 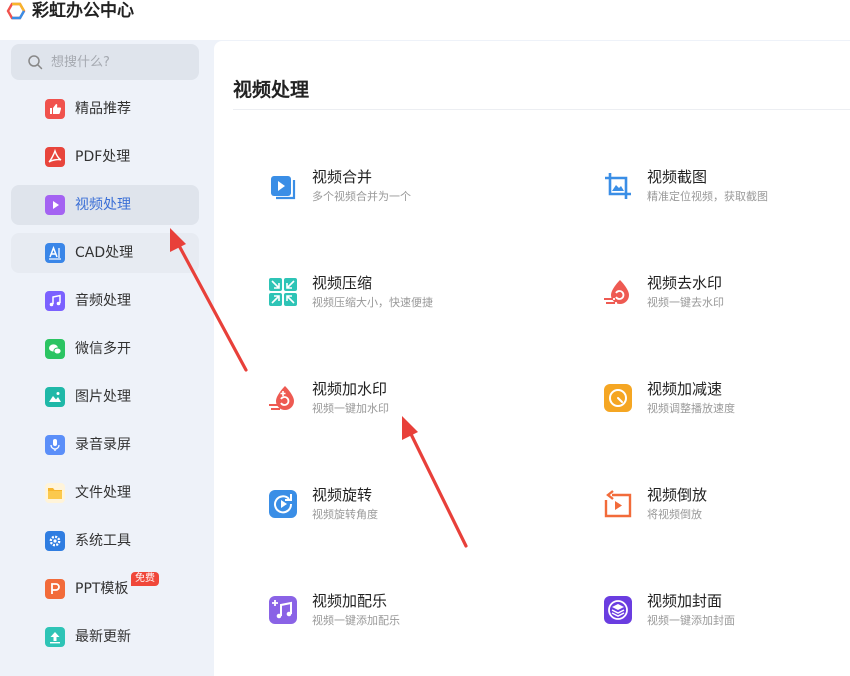 I want to click on tool-description: 视频一键添加配乐, so click(x=356, y=620).